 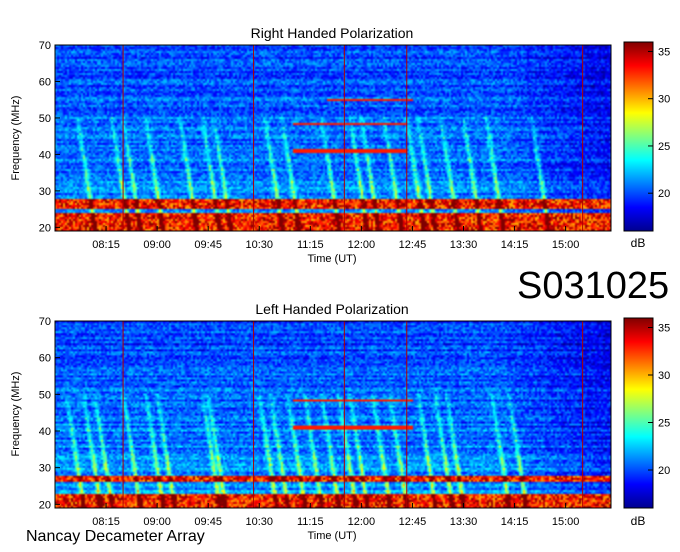 What do you see at coordinates (332, 33) in the screenshot?
I see `panel-title: Right Handed Polarization` at bounding box center [332, 33].